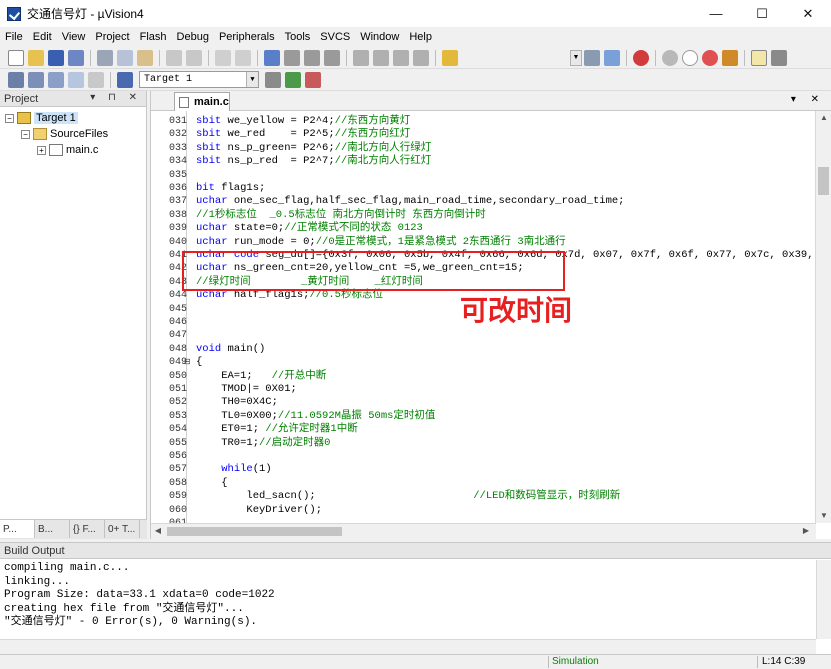  Describe the element at coordinates (105, 57) in the screenshot. I see `cut-icon` at that location.